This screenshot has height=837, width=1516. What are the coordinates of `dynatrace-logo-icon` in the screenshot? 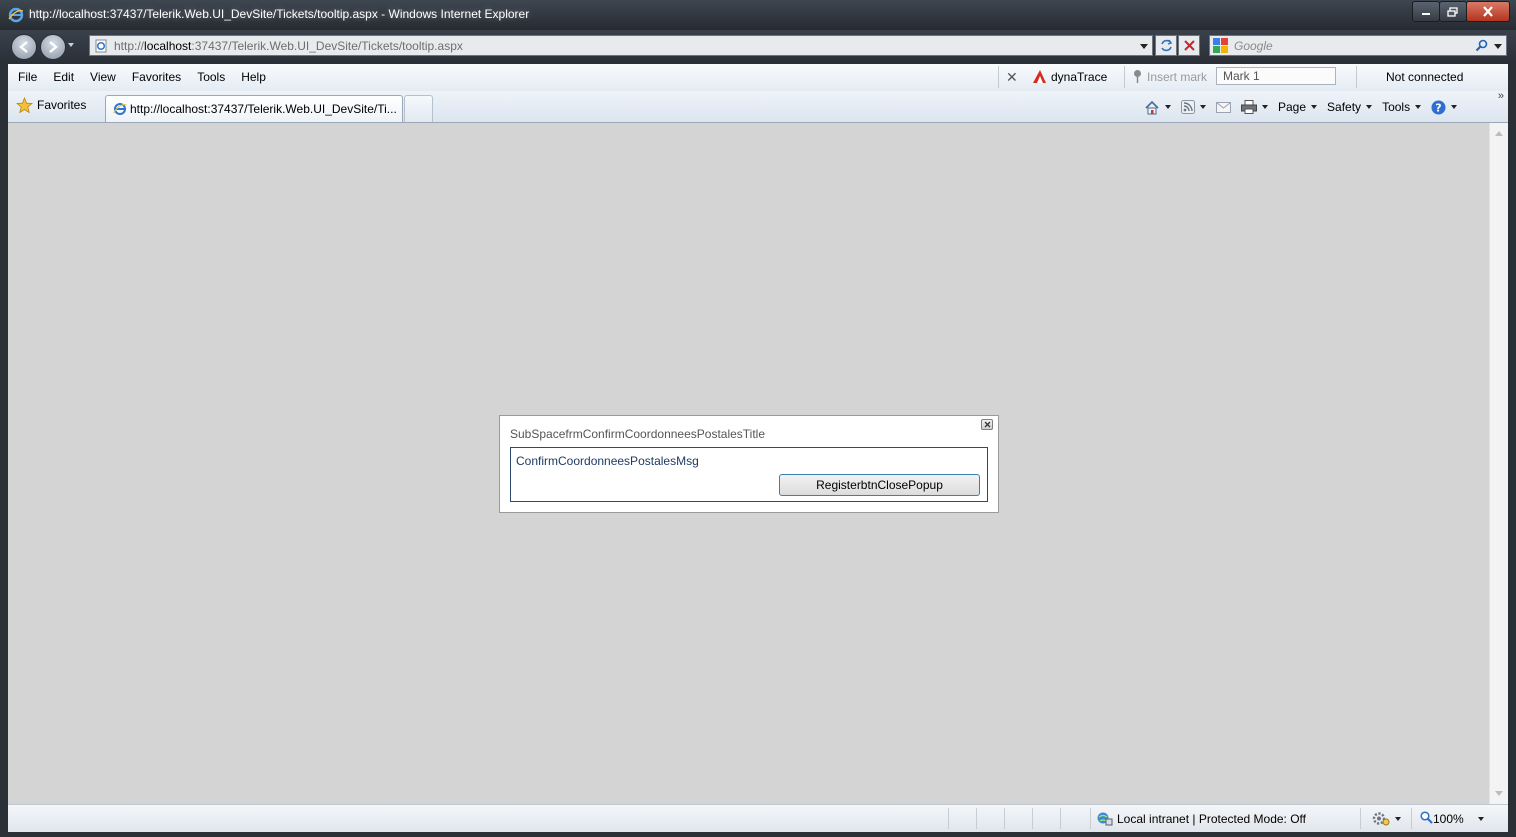 It's located at (1039, 76).